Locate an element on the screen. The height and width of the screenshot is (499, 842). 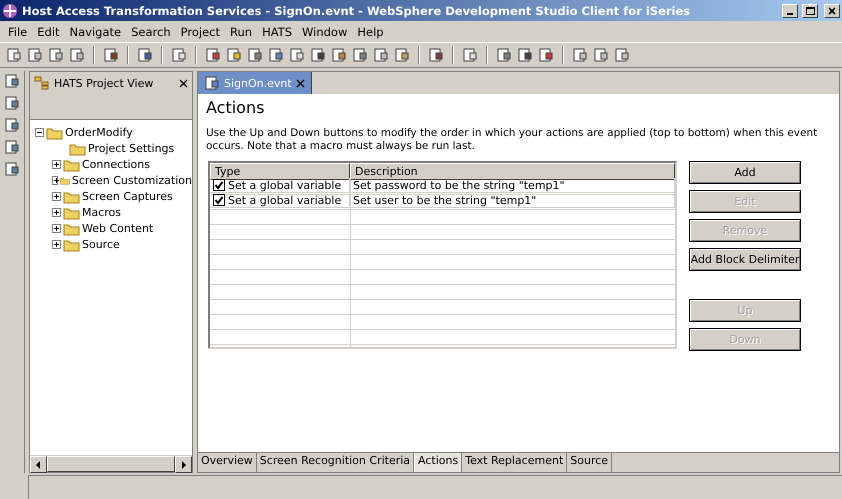
menu-item: Run is located at coordinates (242, 31).